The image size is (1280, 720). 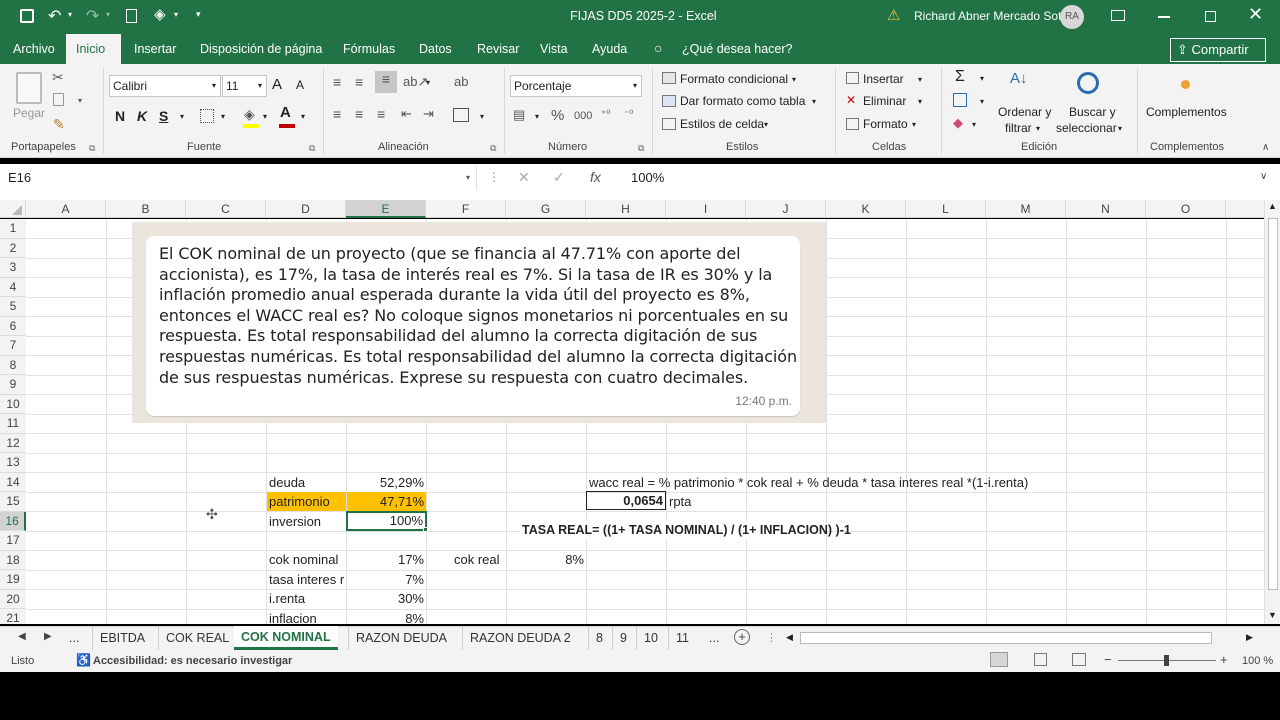 I want to click on confirm-entry-icon: ✓, so click(x=559, y=177).